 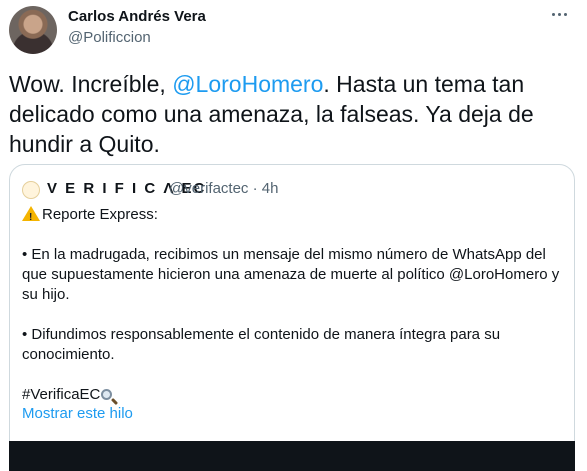 I want to click on author-name: Carlos Andrés Vera, so click(x=137, y=16).